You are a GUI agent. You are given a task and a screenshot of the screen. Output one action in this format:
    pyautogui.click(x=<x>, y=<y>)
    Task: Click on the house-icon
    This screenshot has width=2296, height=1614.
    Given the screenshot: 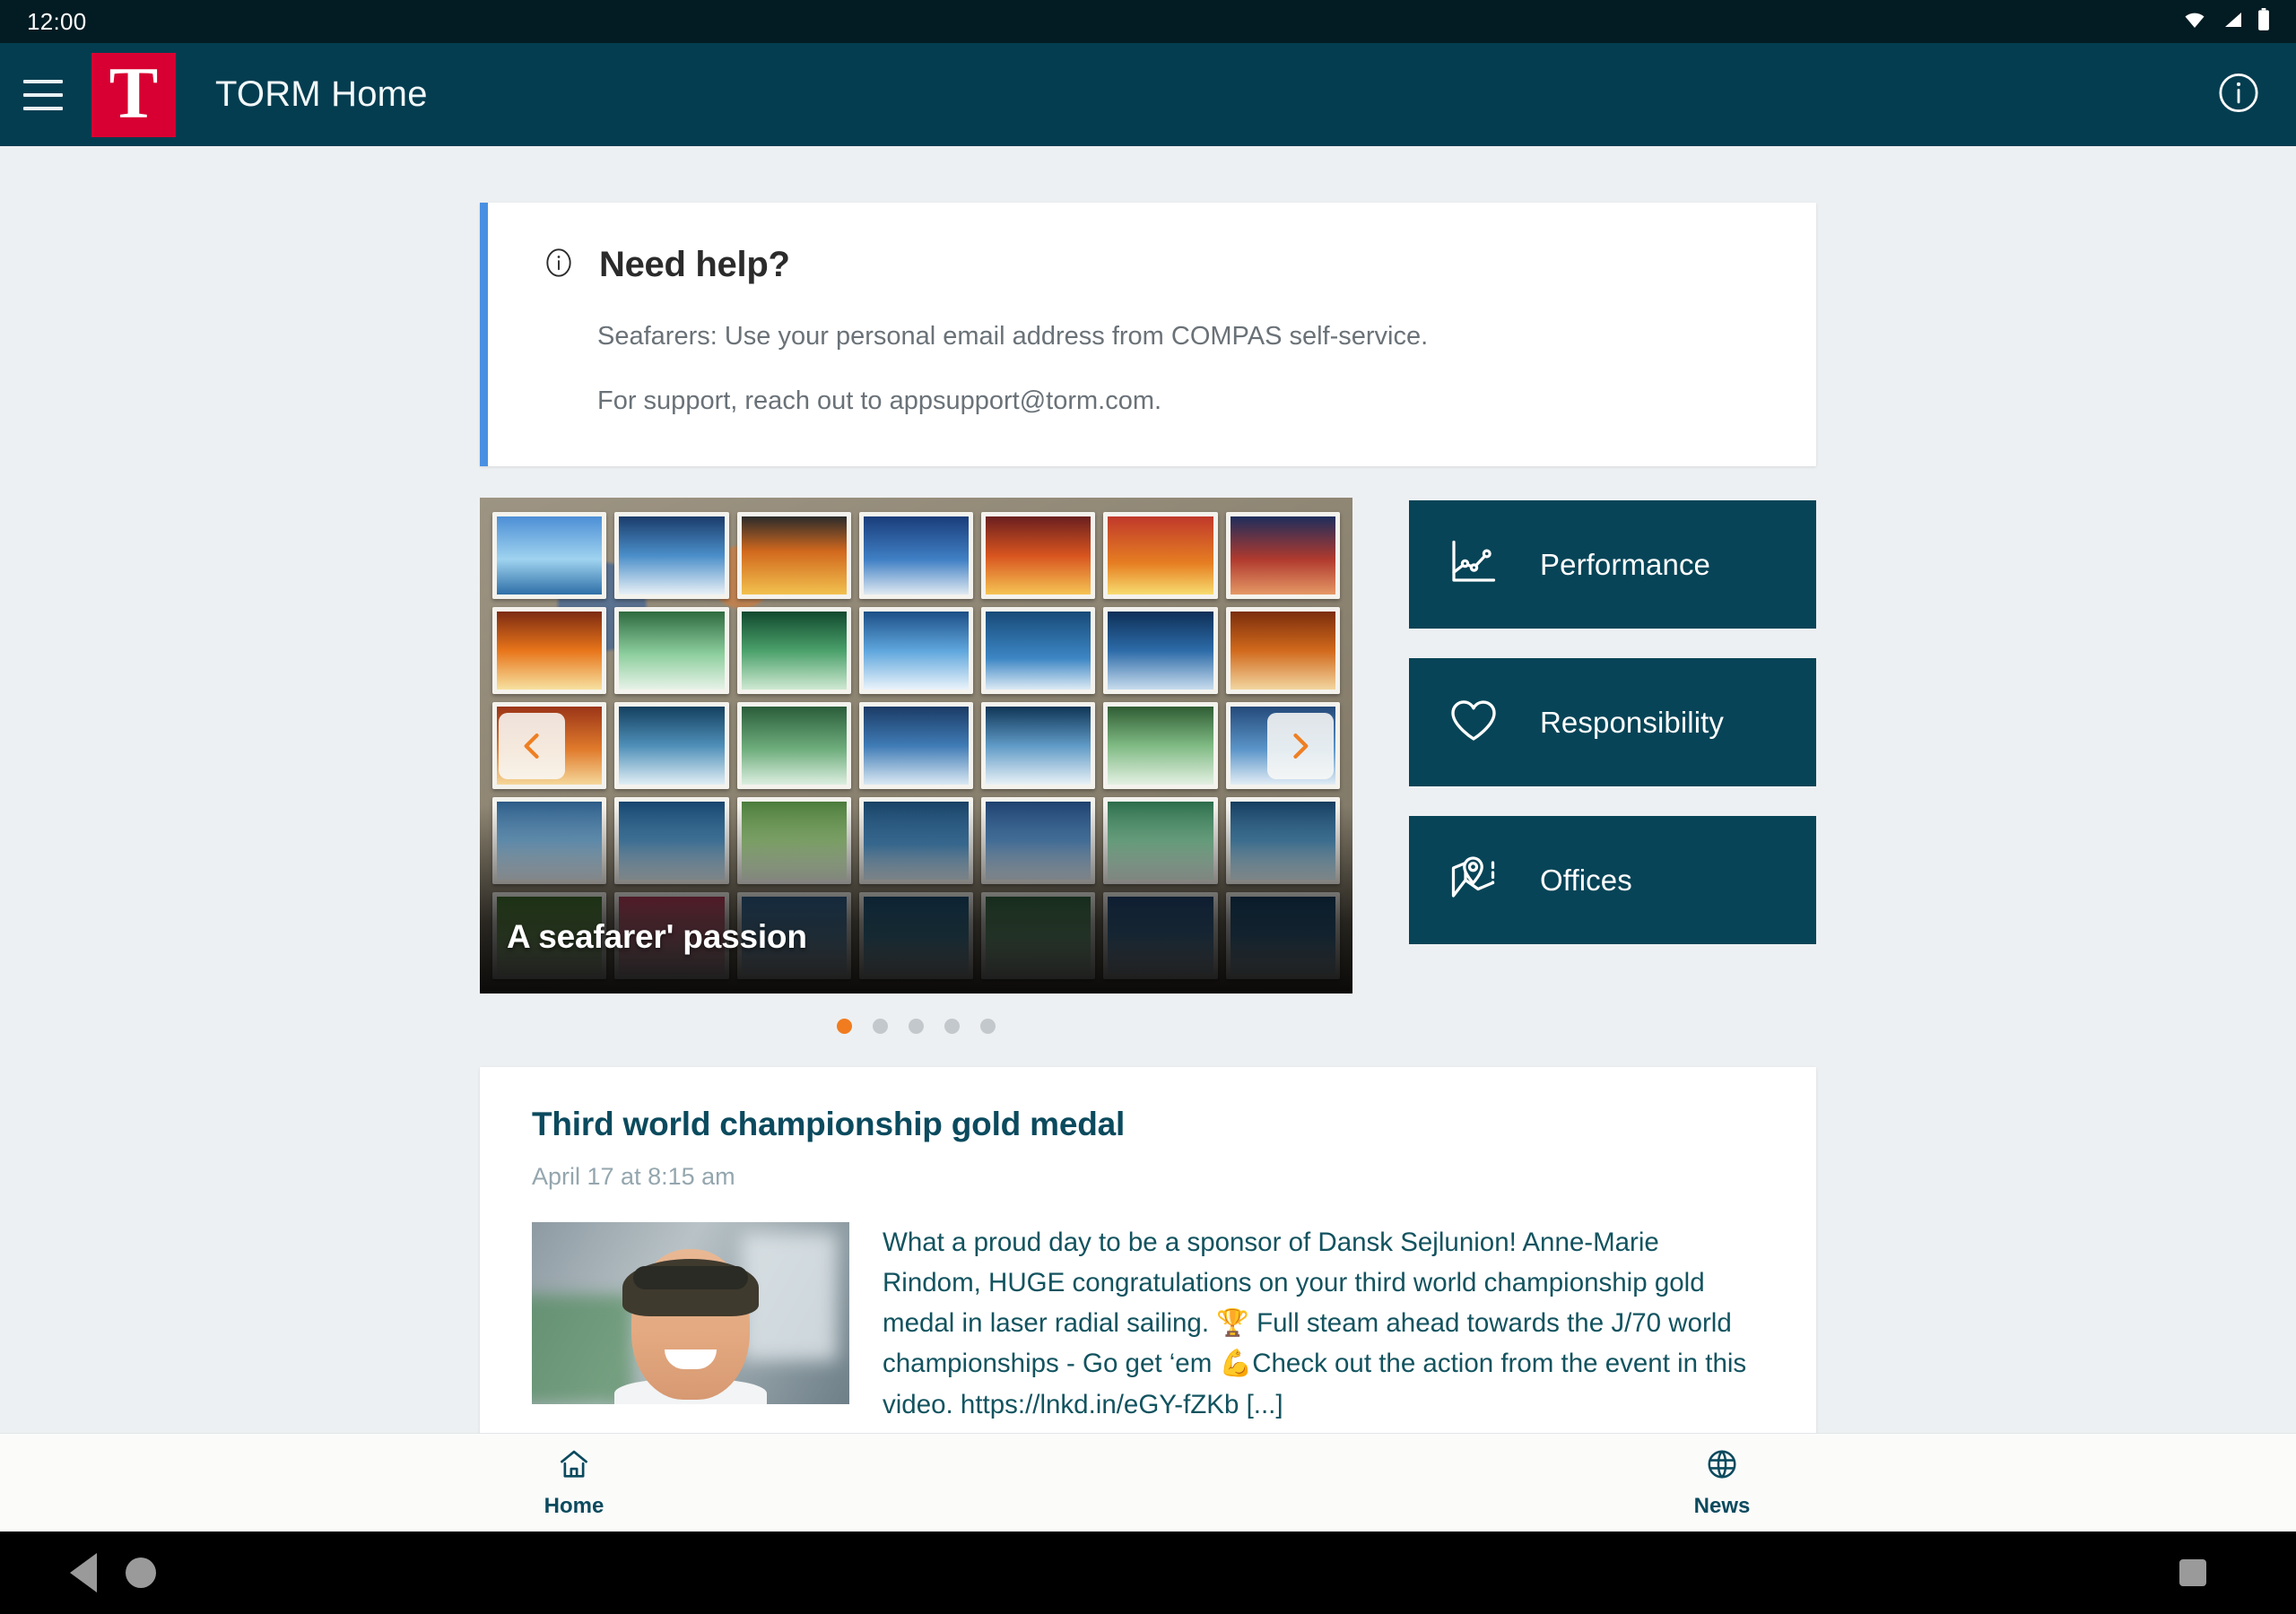 What is the action you would take?
    pyautogui.click(x=574, y=1466)
    